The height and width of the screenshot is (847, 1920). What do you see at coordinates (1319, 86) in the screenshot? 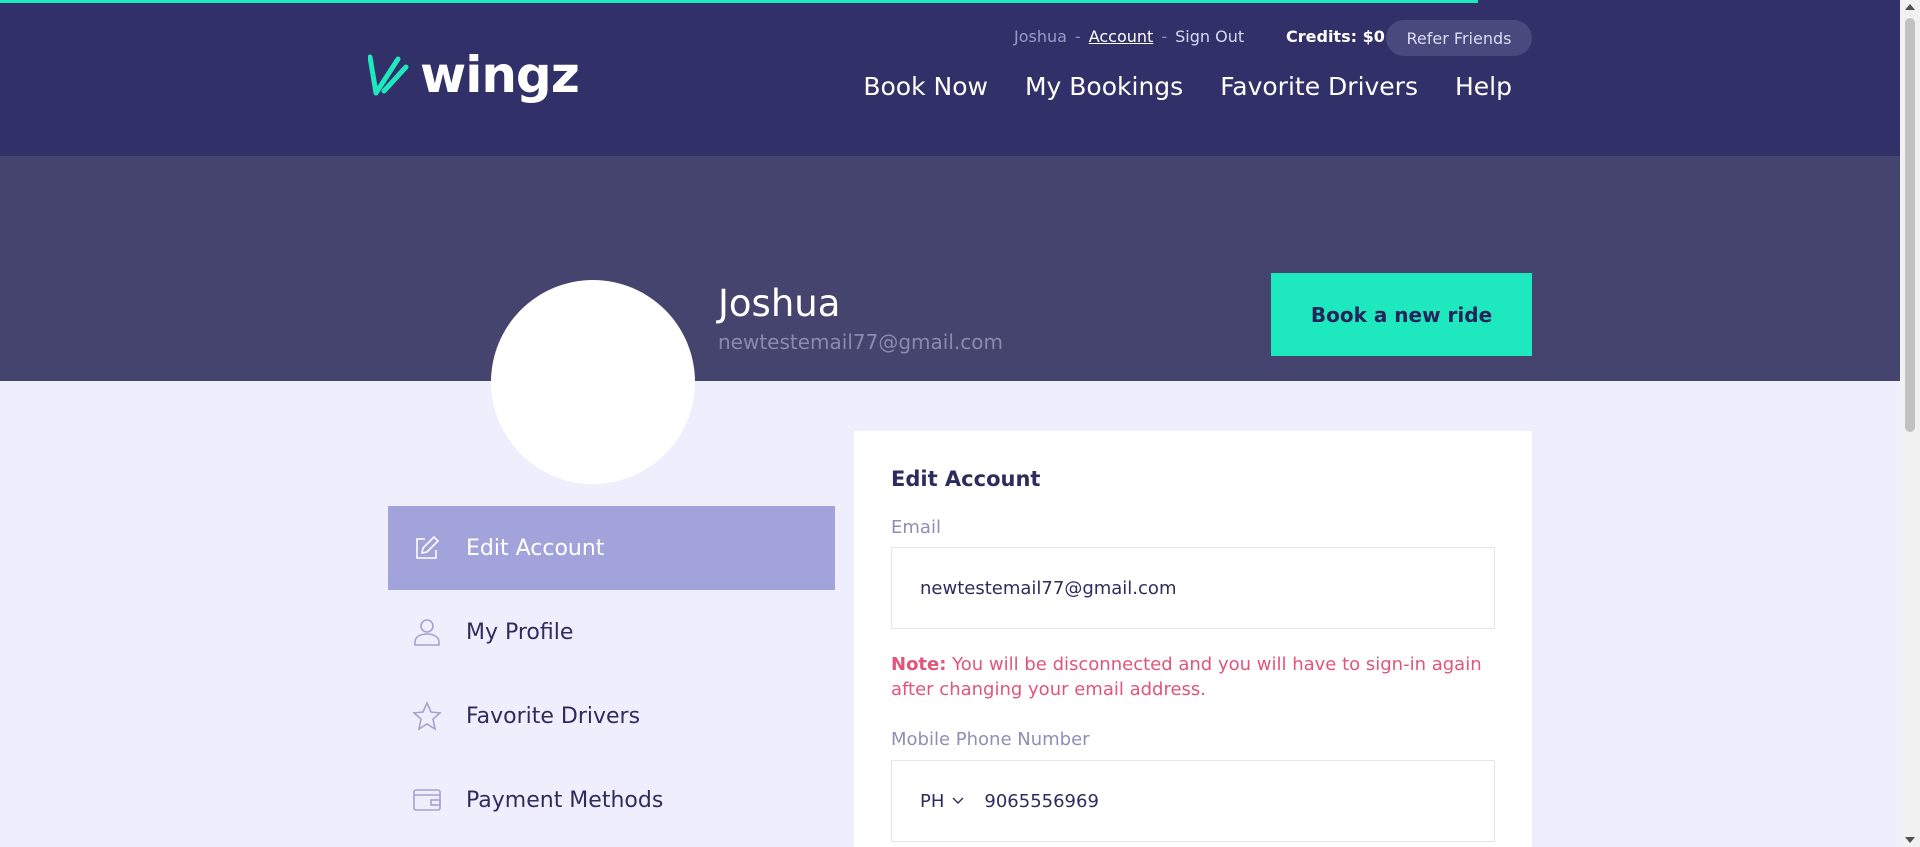
I see `nav-favorite-drivers: Favorite Drivers` at bounding box center [1319, 86].